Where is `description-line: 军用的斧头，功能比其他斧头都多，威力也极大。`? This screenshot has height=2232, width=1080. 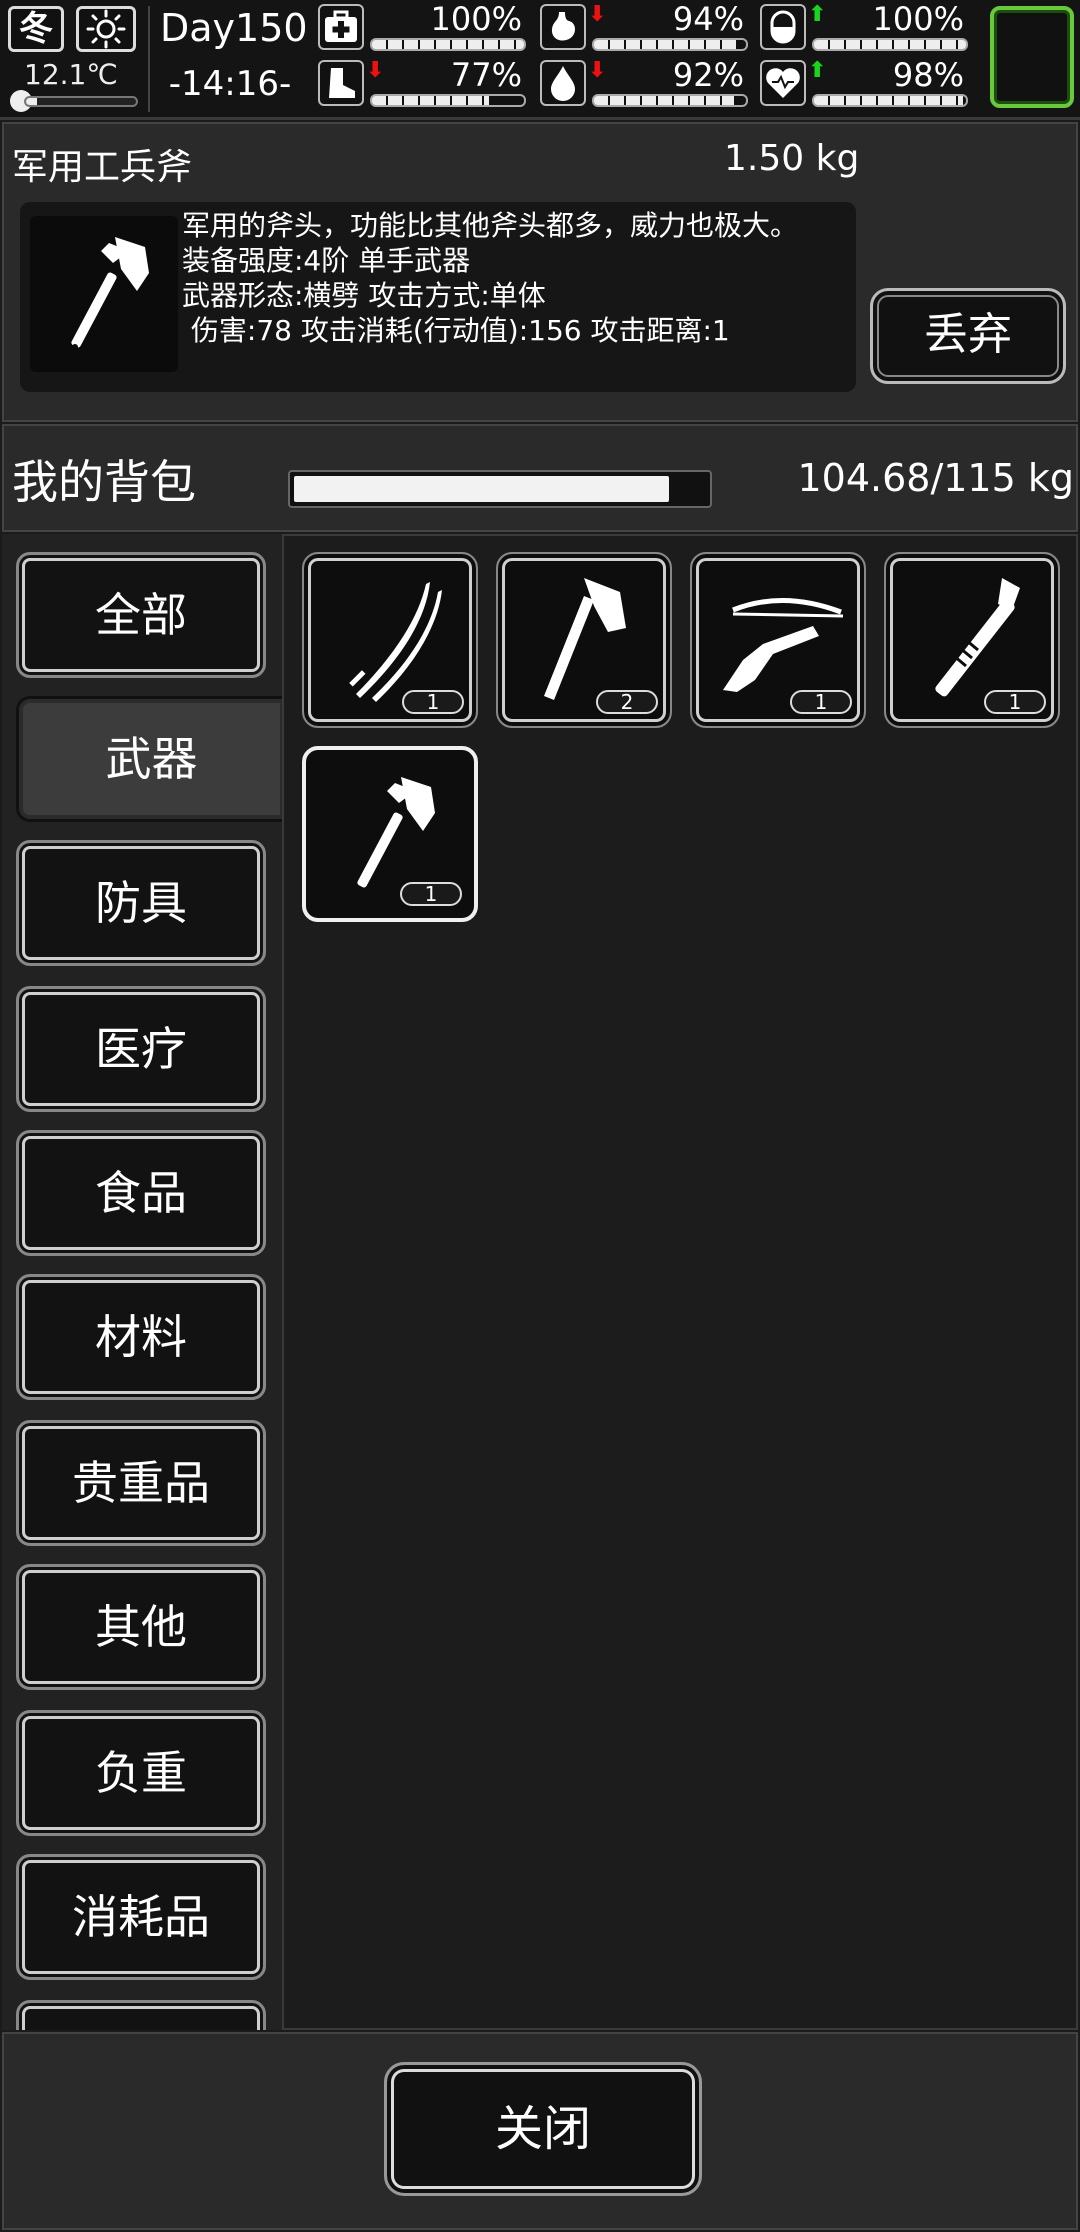 description-line: 军用的斧头，功能比其他斧头都多，威力也极大。 is located at coordinates (490, 225).